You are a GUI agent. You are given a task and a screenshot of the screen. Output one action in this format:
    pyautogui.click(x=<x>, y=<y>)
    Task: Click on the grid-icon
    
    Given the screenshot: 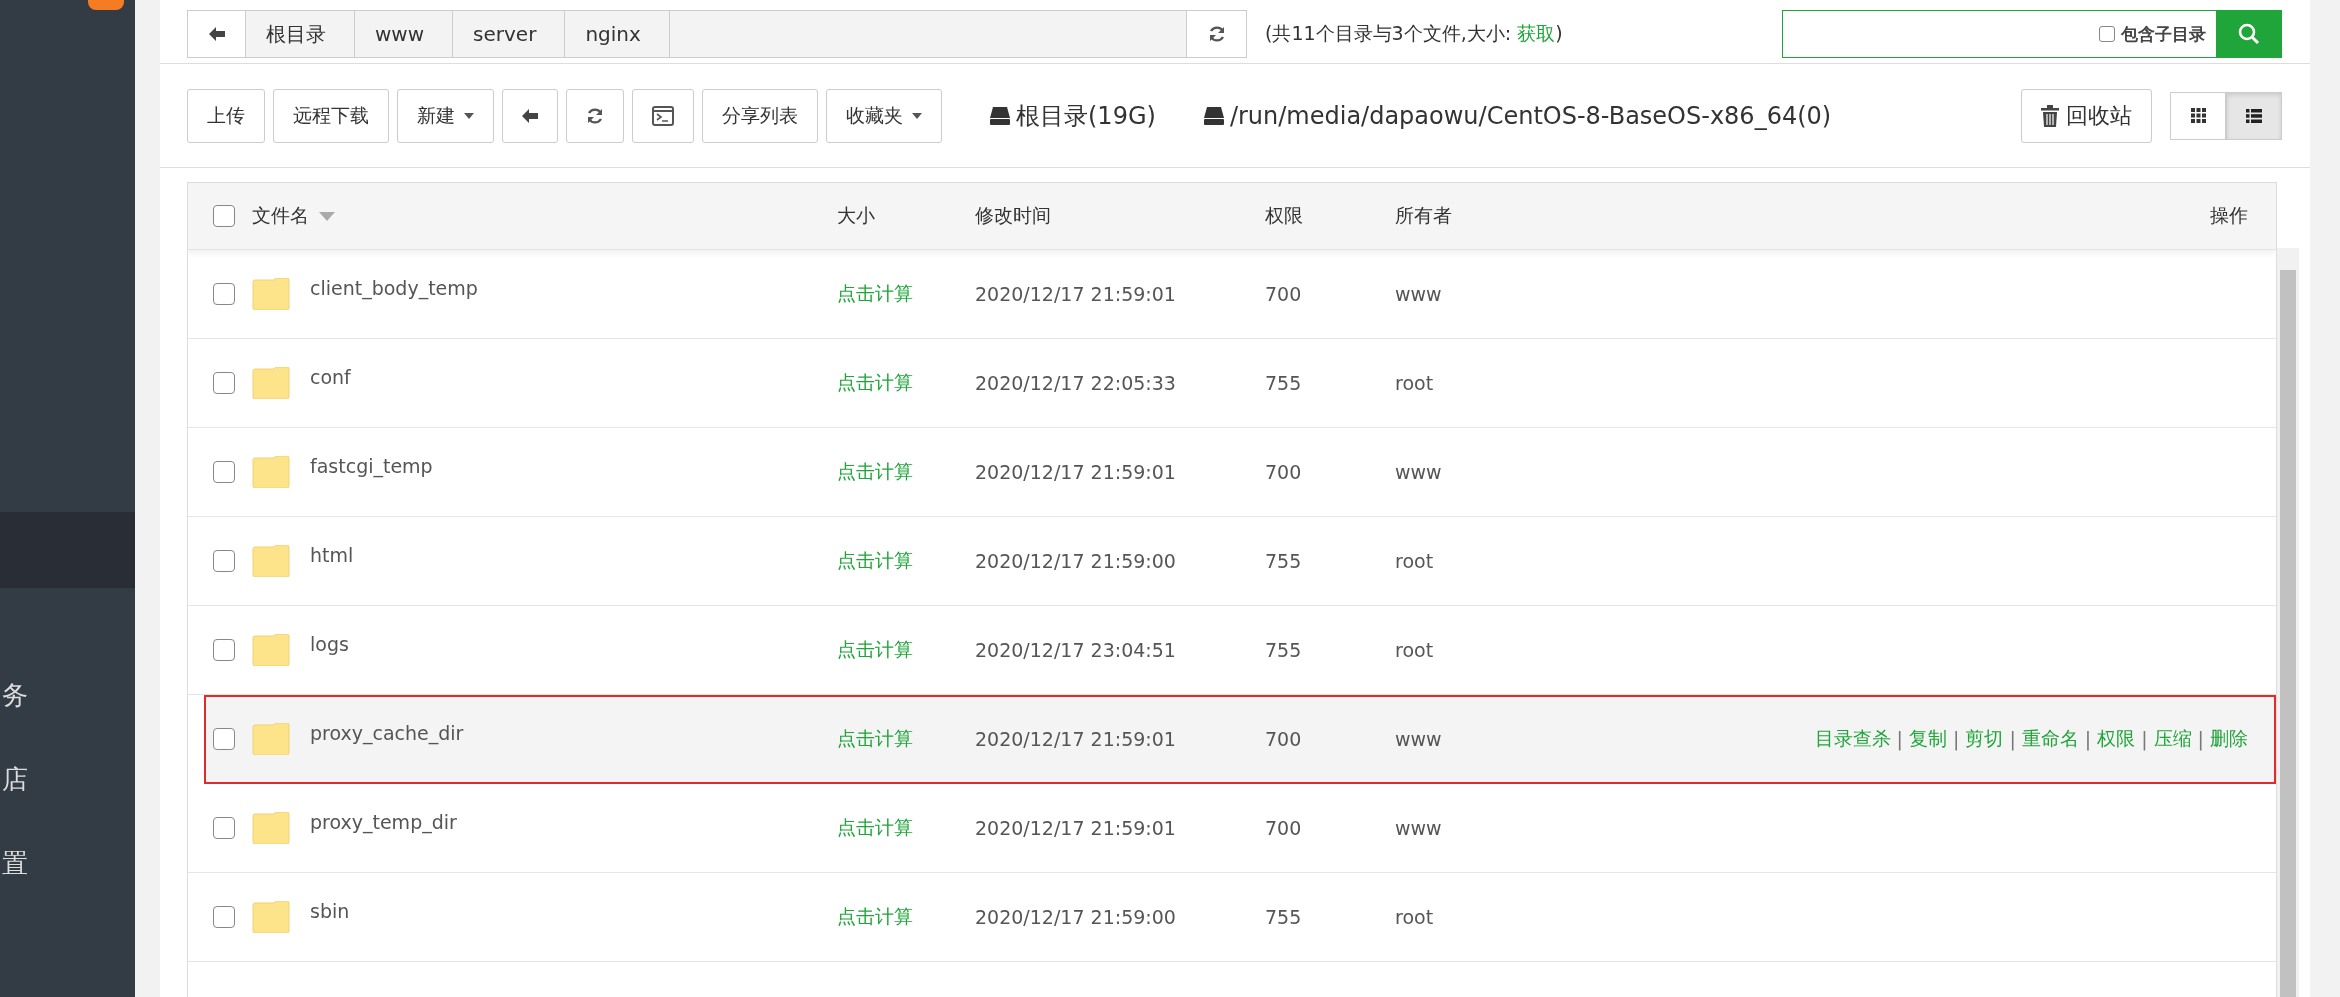 What is the action you would take?
    pyautogui.click(x=2198, y=115)
    